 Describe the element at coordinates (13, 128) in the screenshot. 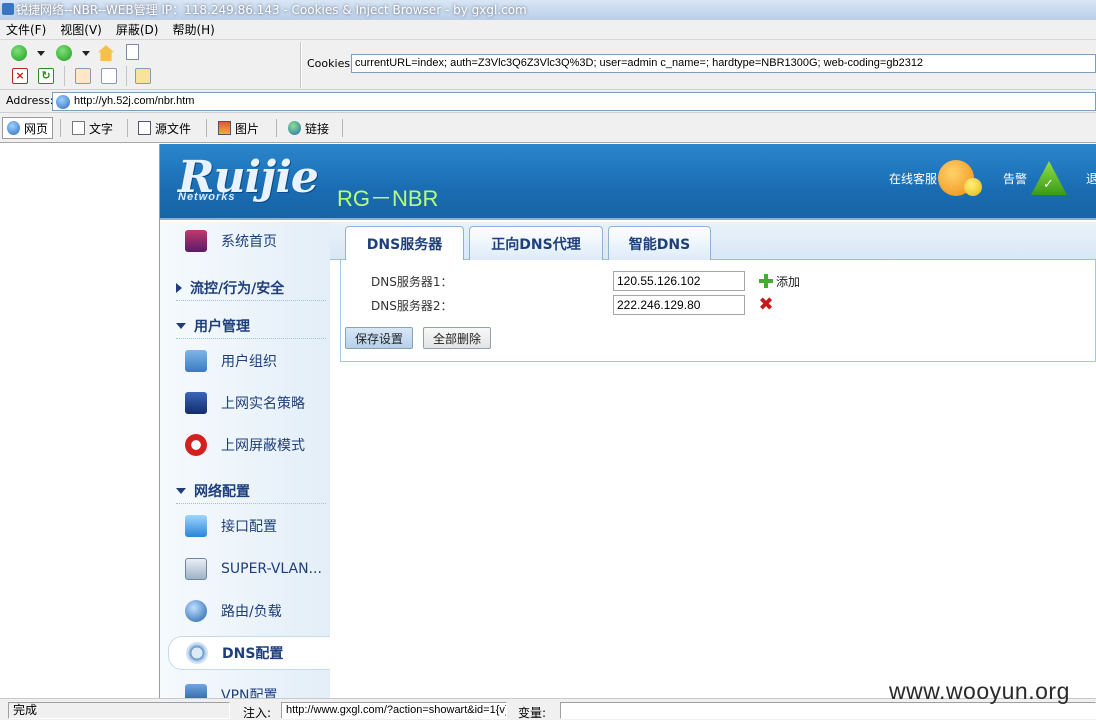

I see `globe-icon` at that location.